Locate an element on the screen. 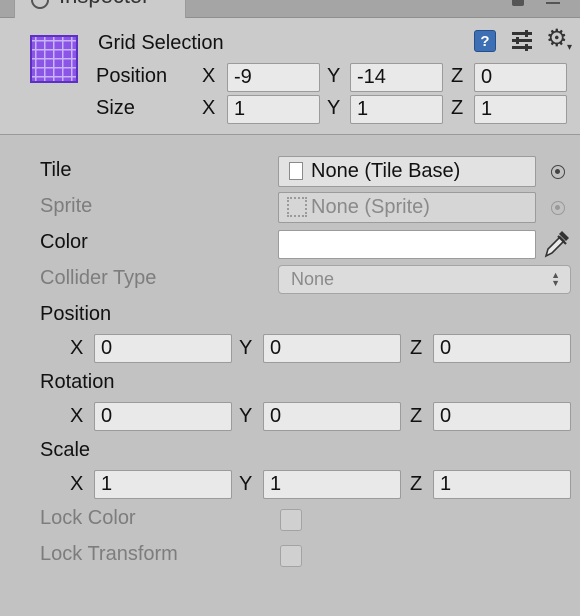  scale-z-label: Z is located at coordinates (416, 484).